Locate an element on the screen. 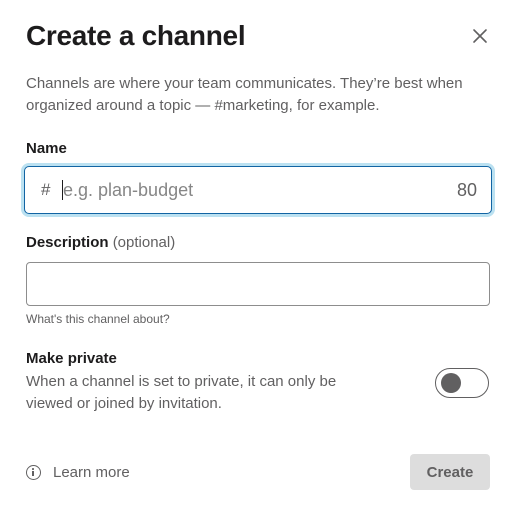  close-icon is located at coordinates (480, 36).